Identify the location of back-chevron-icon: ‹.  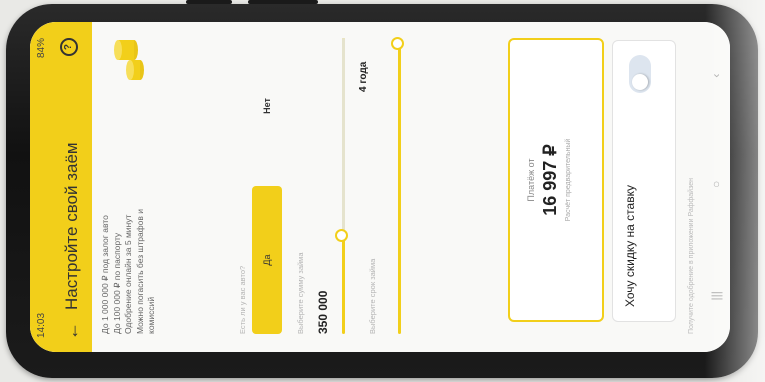
(716, 76).